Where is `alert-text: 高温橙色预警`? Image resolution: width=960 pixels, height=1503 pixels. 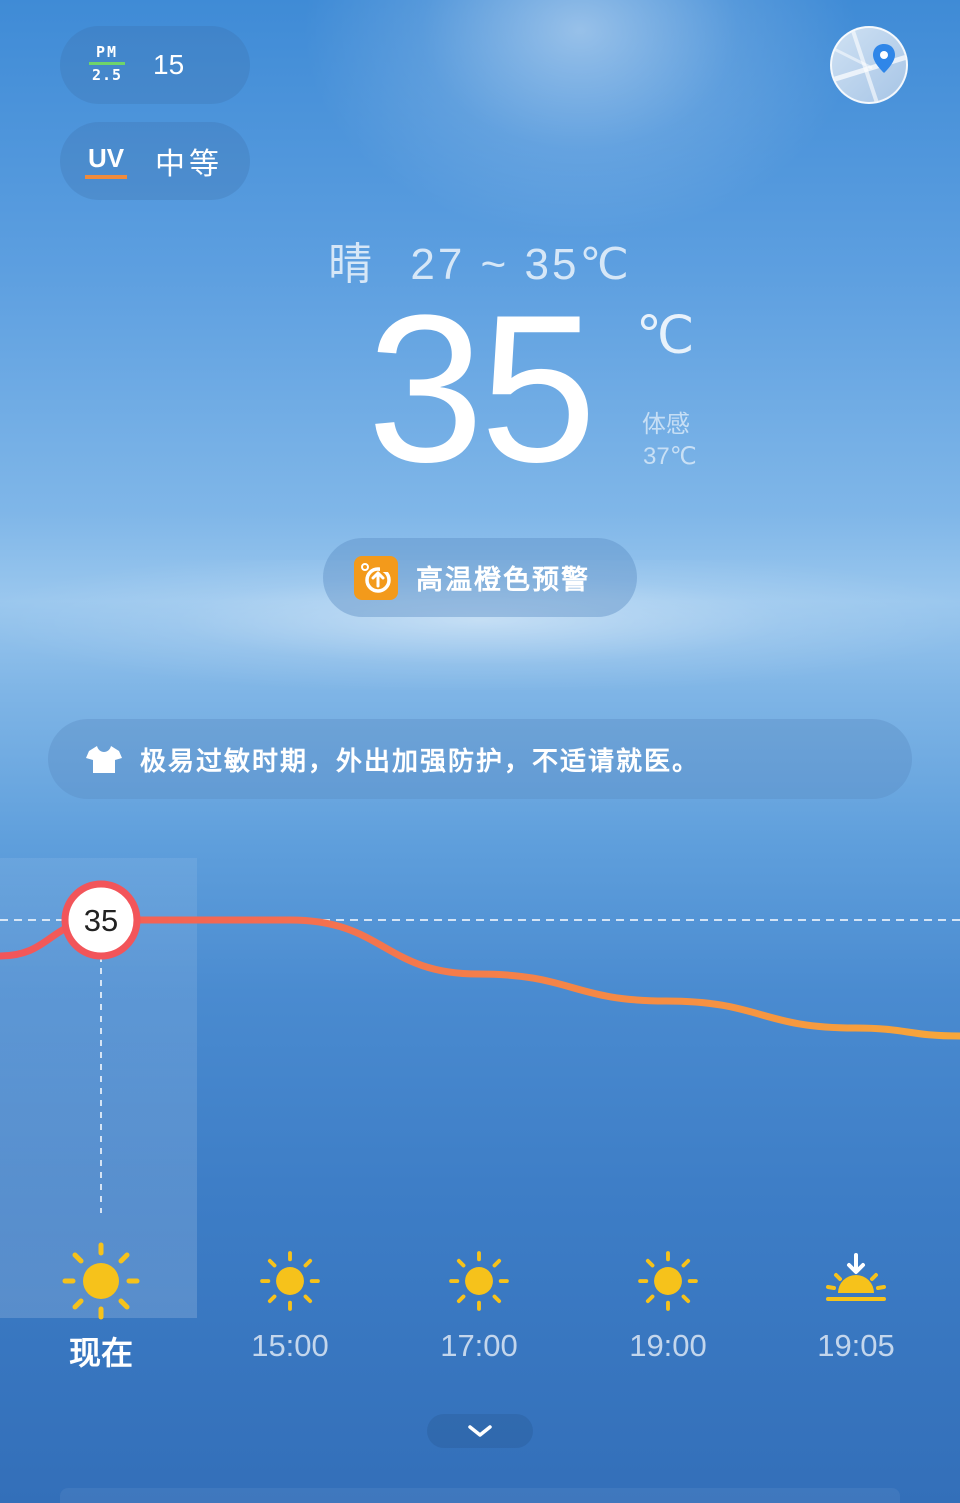 alert-text: 高温橙色预警 is located at coordinates (503, 580).